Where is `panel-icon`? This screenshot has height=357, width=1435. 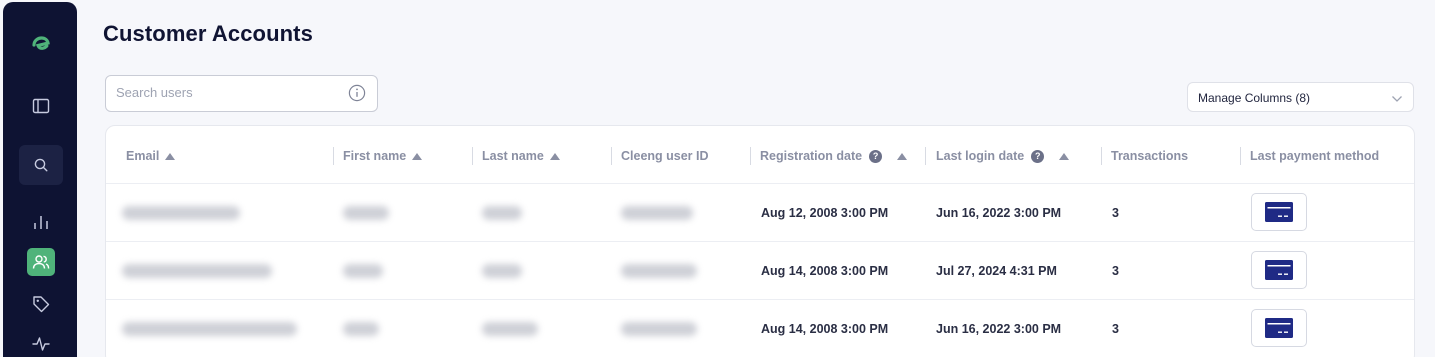
panel-icon is located at coordinates (41, 106).